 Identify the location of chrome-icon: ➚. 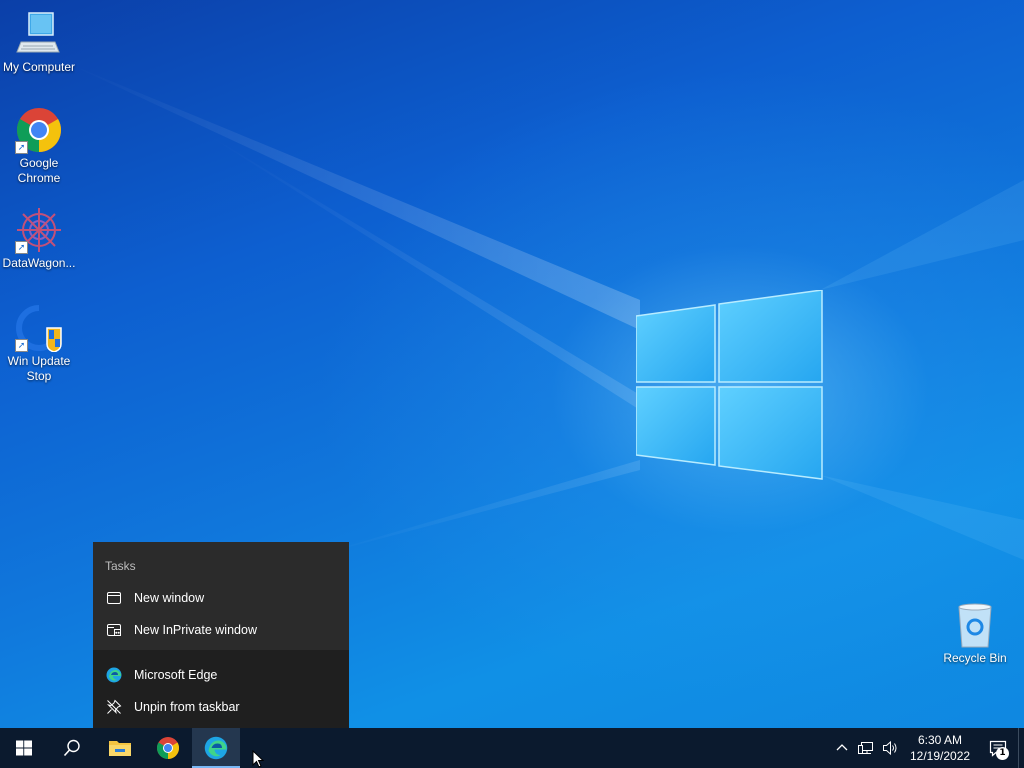
(39, 130).